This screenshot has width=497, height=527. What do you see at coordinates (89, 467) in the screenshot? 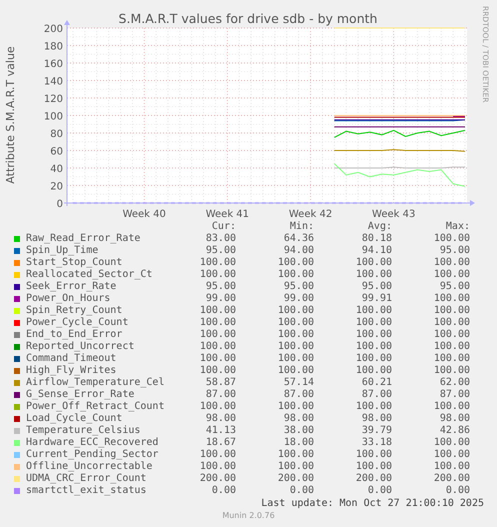
I see `series-name: Offline_Uncorrectable` at bounding box center [89, 467].